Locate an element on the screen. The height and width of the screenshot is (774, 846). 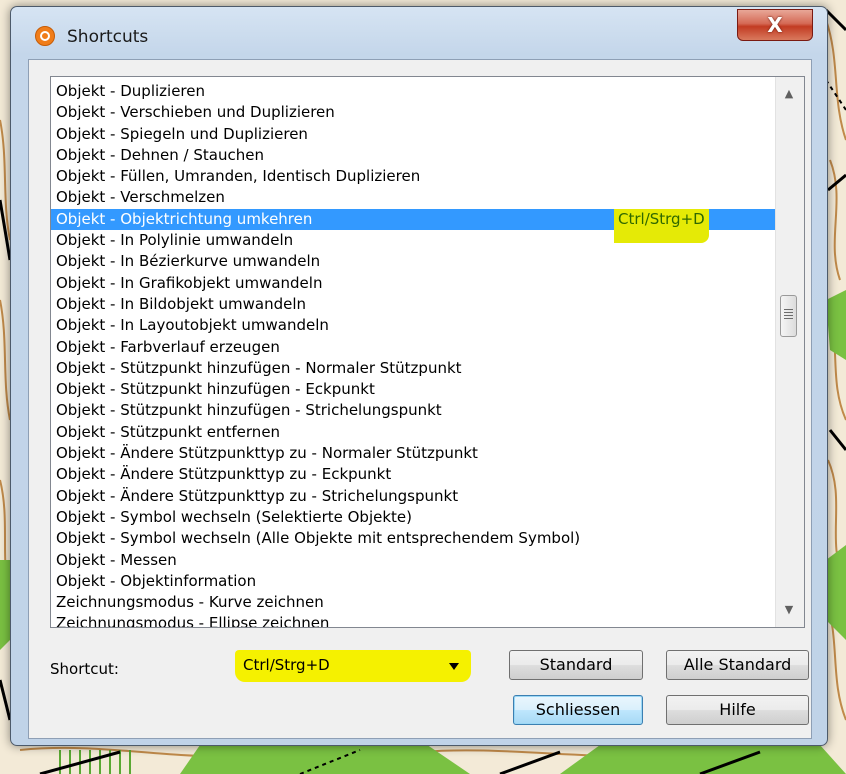
list-item-label: Objekt - In Polylinie umwandeln is located at coordinates (175, 240).